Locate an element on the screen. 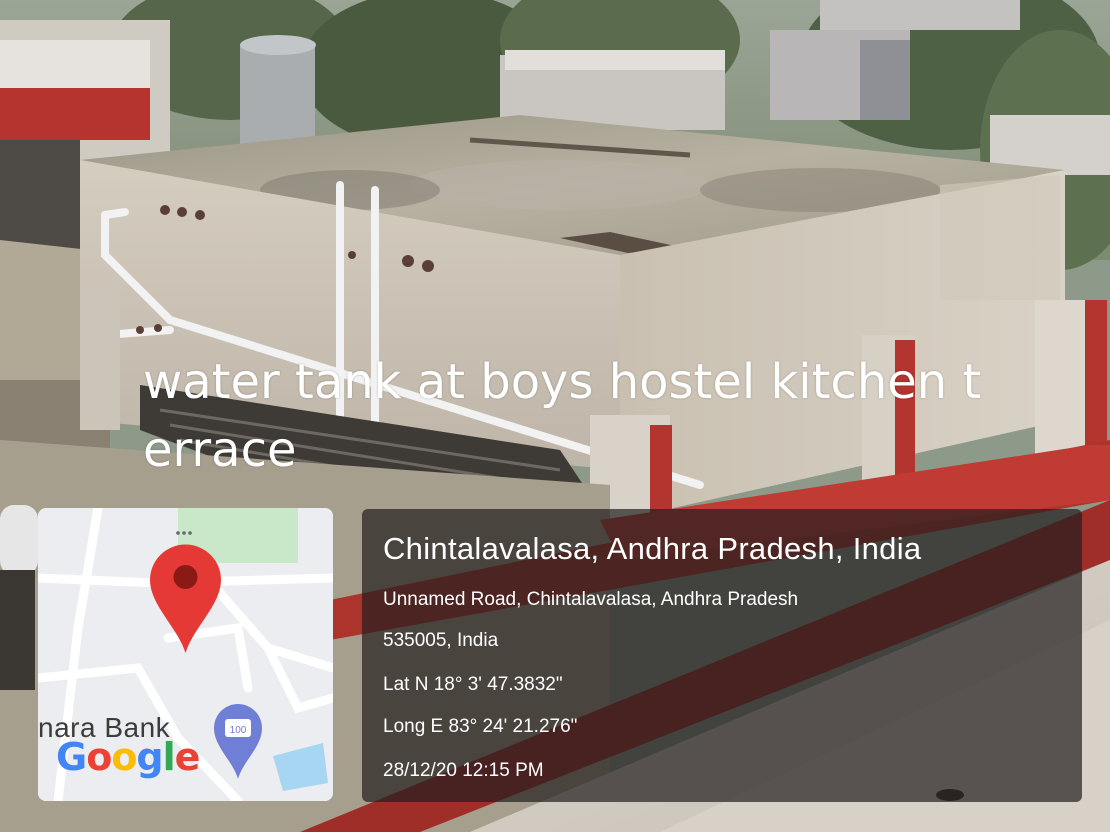 The height and width of the screenshot is (832, 1110). place-name: Chintalavalasa, Andhra Pradesh, India is located at coordinates (652, 548).